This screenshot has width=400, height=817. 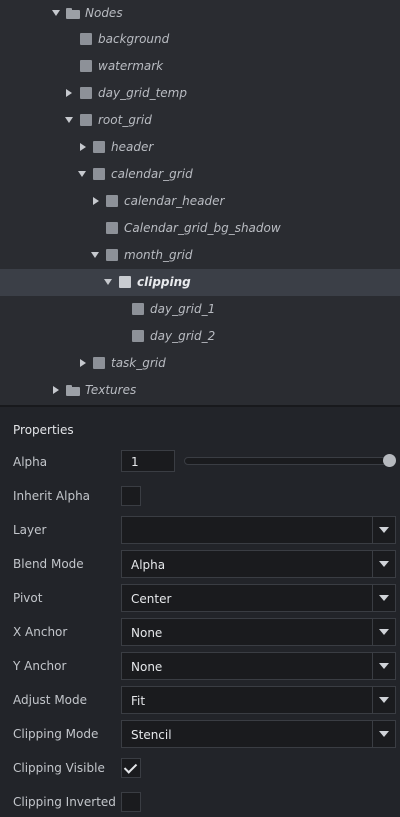 I want to click on adjust-mode-dropdown: Fit, so click(x=258, y=700).